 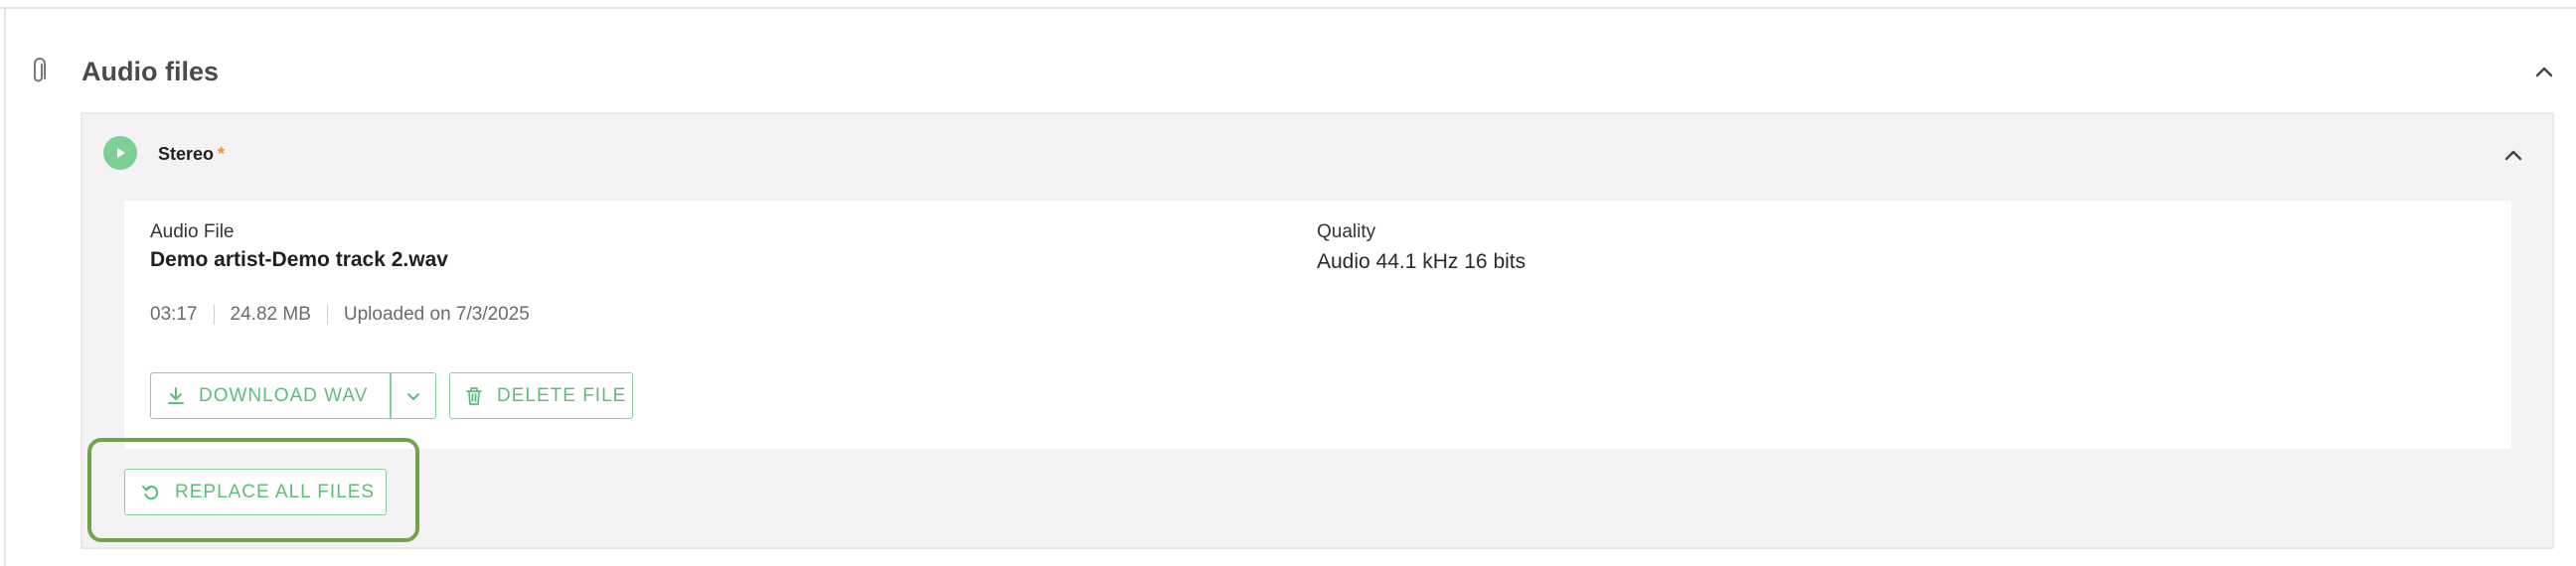 I want to click on download-options-chevron-down-icon, so click(x=413, y=396).